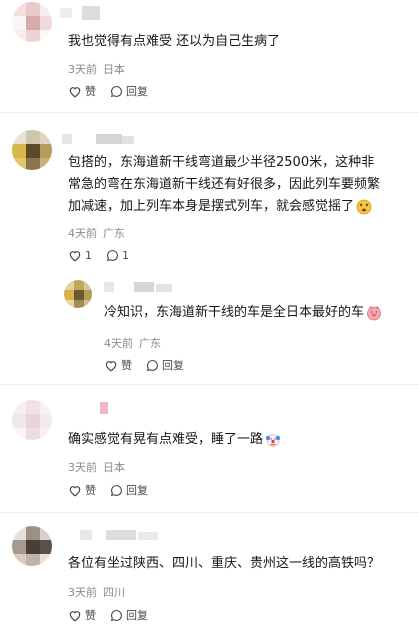  What do you see at coordinates (174, 41) in the screenshot?
I see `comment-text: 我也觉得有点难受 还以为自己生病了` at bounding box center [174, 41].